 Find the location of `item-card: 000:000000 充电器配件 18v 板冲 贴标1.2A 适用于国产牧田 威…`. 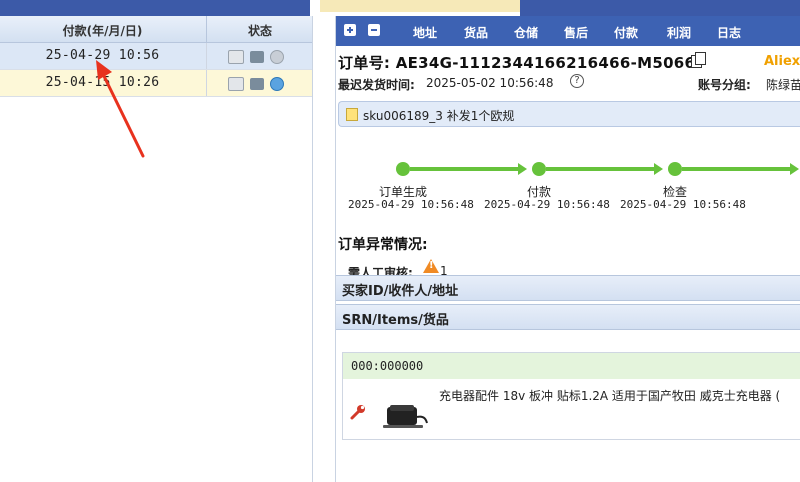

item-card: 000:000000 充电器配件 18v 板冲 贴标1.2A 适用于国产牧田 威… is located at coordinates (571, 396).